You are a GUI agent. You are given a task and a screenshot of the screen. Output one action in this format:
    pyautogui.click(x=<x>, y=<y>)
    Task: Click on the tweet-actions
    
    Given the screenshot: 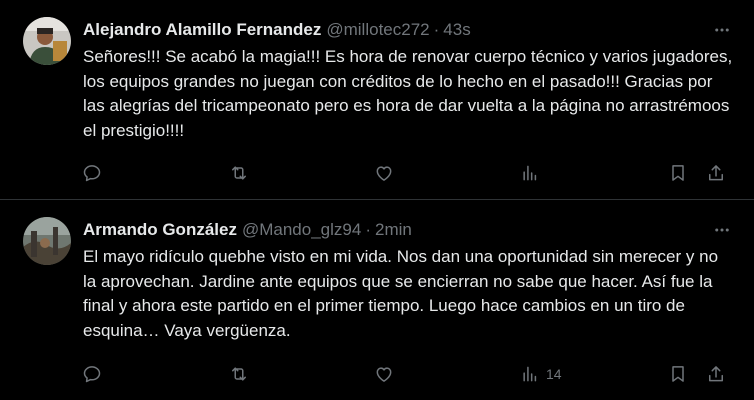 What is the action you would take?
    pyautogui.click(x=408, y=173)
    